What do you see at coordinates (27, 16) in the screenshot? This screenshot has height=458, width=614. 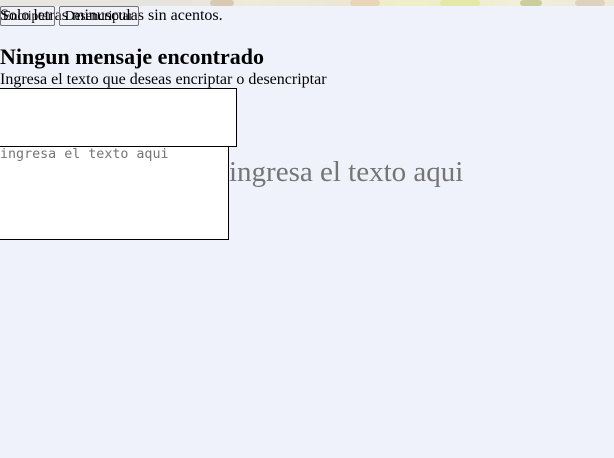 I see `encrypt-button: Encriptar` at bounding box center [27, 16].